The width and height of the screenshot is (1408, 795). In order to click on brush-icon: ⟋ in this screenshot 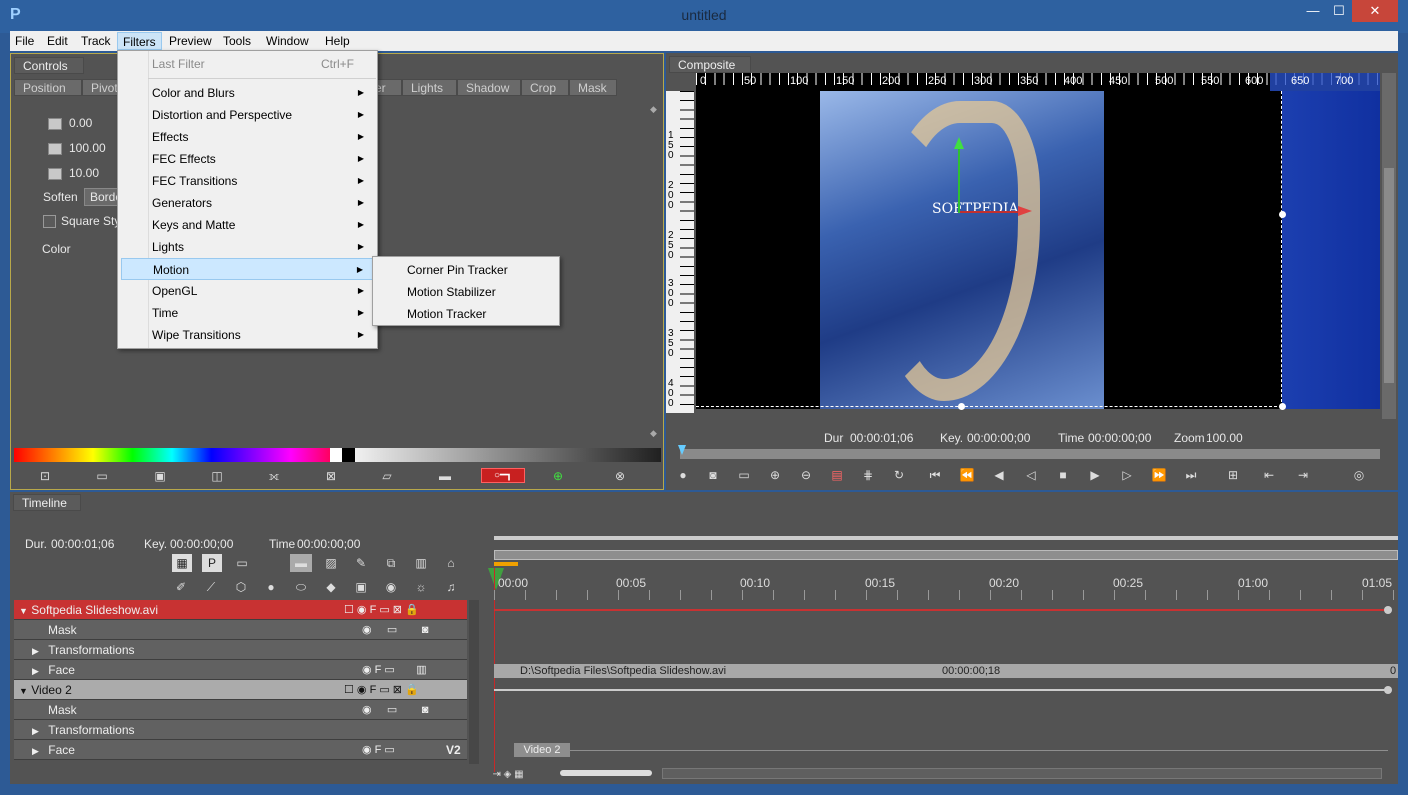, I will do `click(211, 587)`.